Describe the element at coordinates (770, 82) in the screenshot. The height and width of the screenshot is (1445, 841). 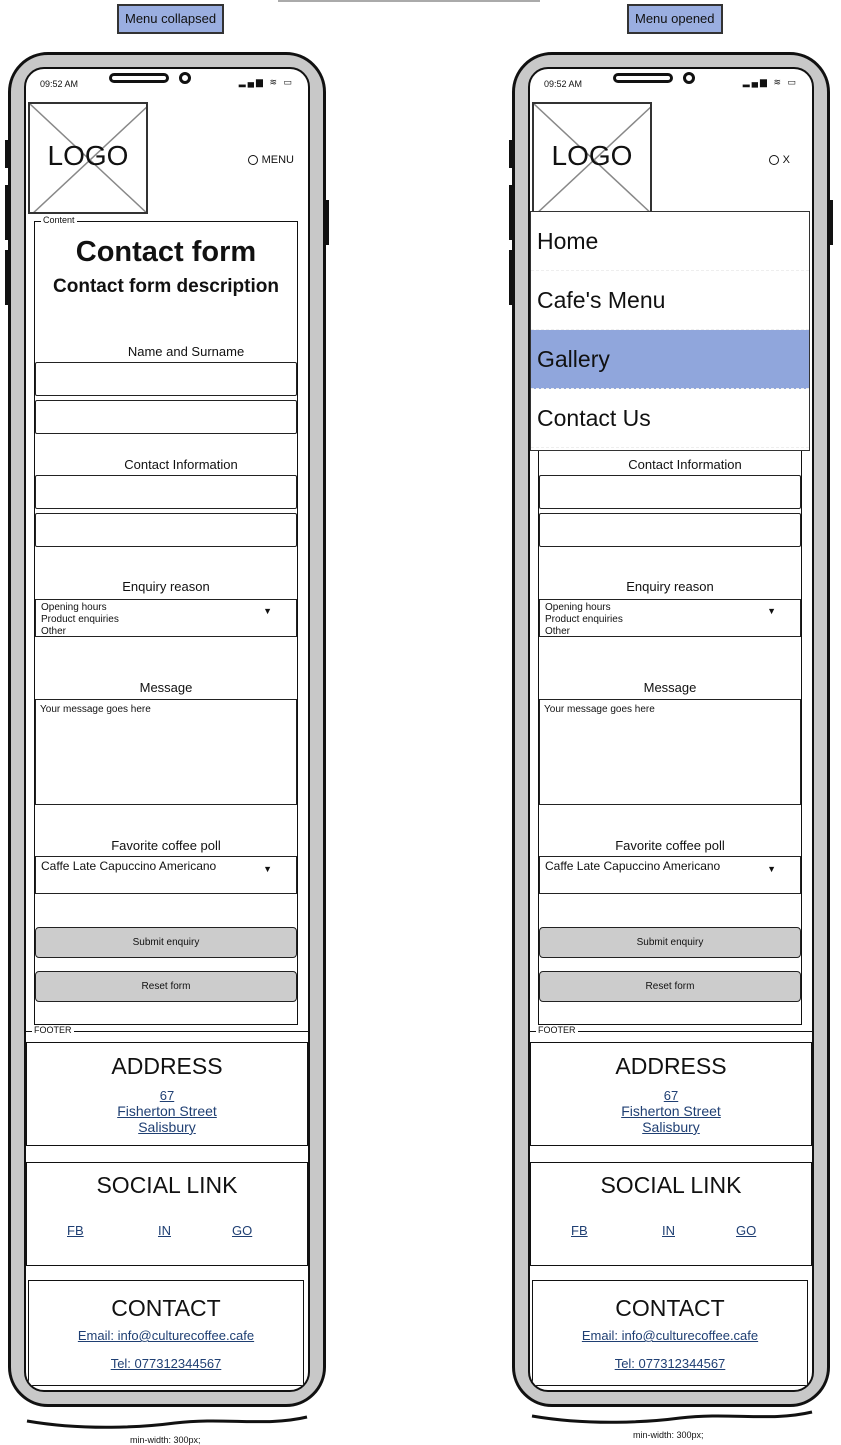
I see `status-icons: ▂▄▆ ≋ ▭` at that location.